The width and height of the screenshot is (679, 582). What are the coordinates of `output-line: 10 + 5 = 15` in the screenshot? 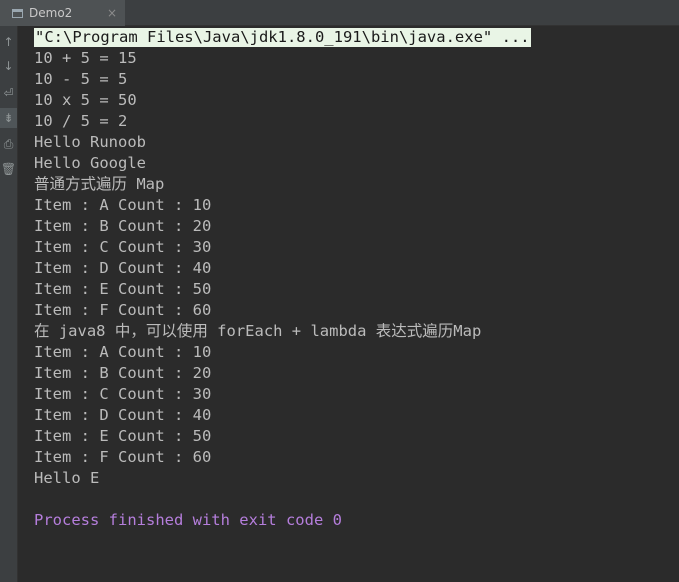 It's located at (85, 58).